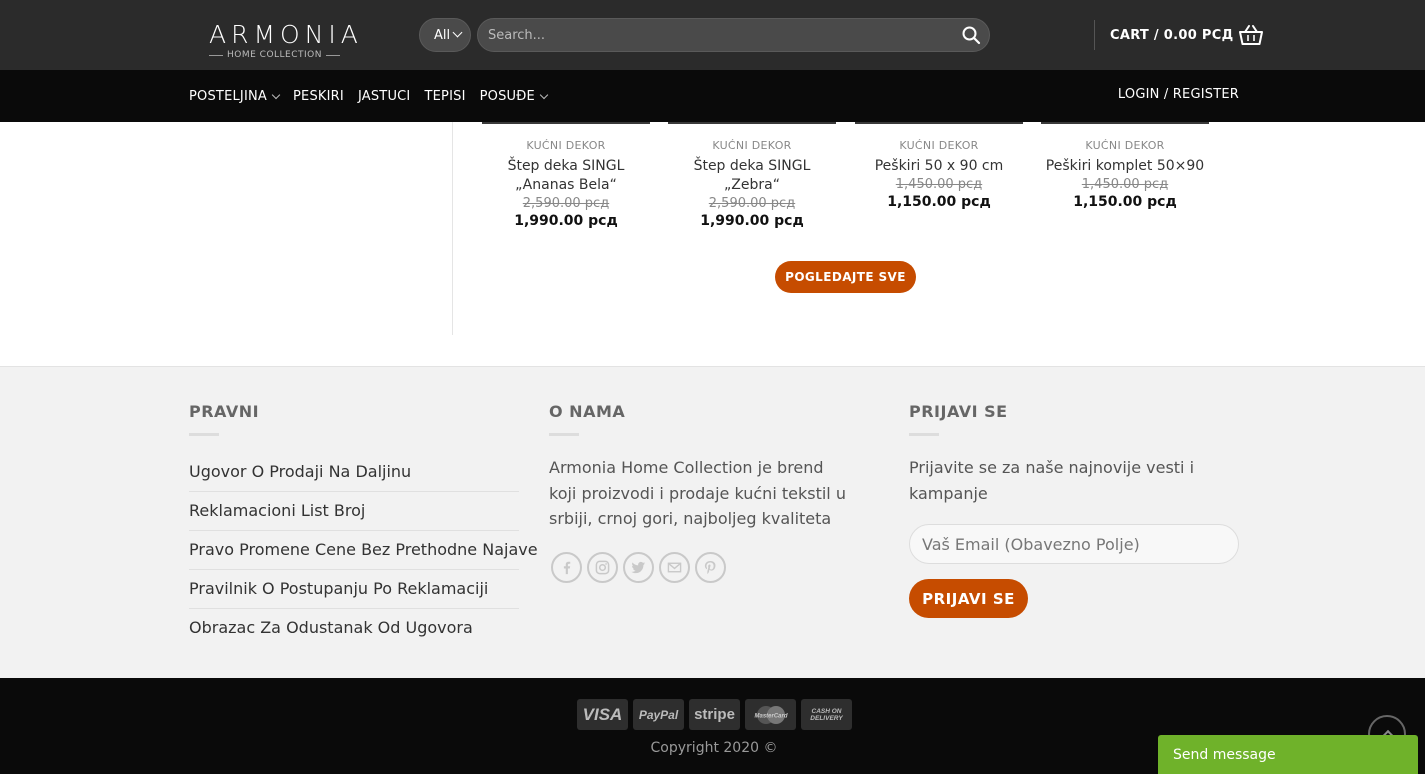 The image size is (1425, 774). What do you see at coordinates (1178, 94) in the screenshot?
I see `login-register-link: LOGIN / REGISTER` at bounding box center [1178, 94].